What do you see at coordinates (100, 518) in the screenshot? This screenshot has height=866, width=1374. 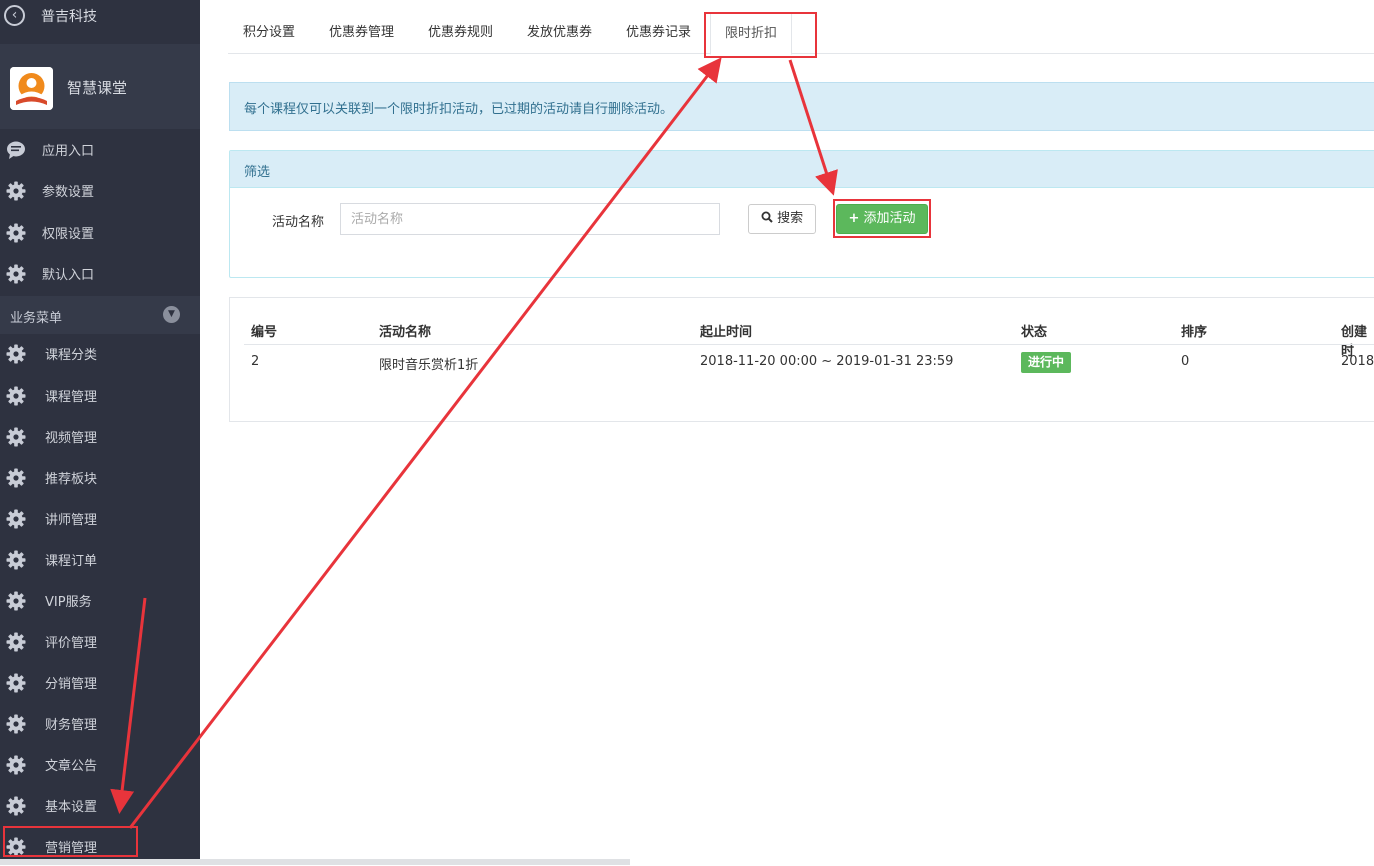 I see `sidebar-item-lecturers: 讲师管理` at bounding box center [100, 518].